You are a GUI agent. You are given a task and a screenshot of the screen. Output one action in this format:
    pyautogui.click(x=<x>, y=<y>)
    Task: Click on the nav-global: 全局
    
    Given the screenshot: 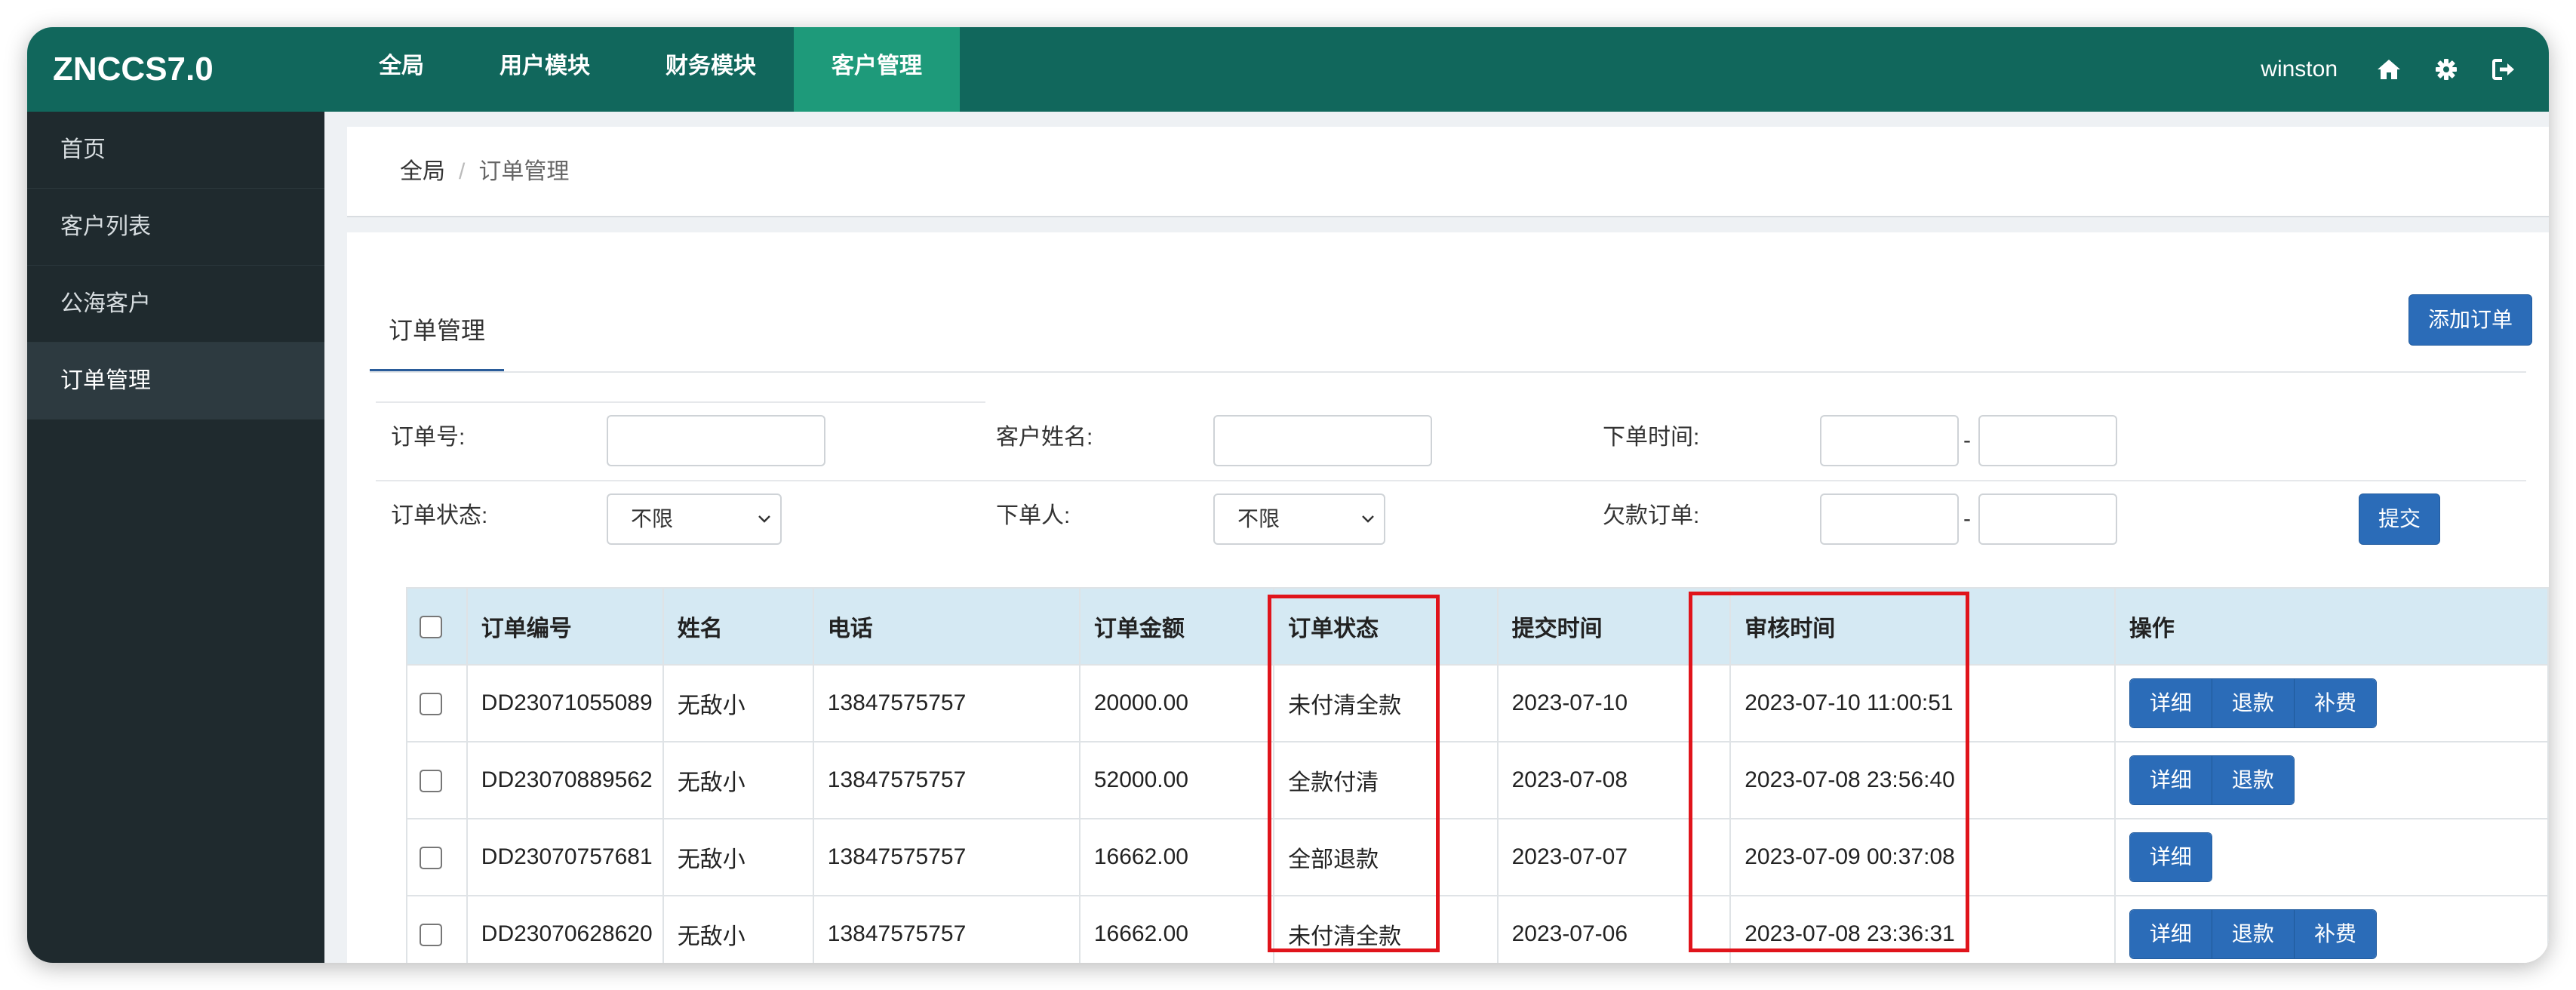 What is the action you would take?
    pyautogui.click(x=401, y=69)
    